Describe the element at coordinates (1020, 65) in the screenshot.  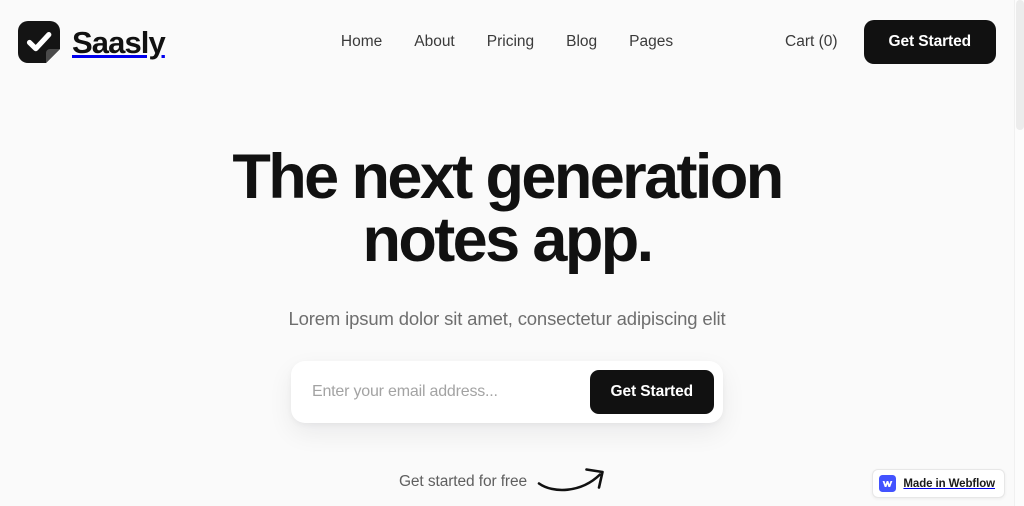
I see `page-scrollbar-thumb` at that location.